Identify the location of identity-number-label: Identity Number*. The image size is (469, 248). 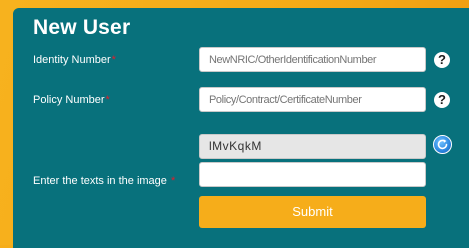
(74, 60).